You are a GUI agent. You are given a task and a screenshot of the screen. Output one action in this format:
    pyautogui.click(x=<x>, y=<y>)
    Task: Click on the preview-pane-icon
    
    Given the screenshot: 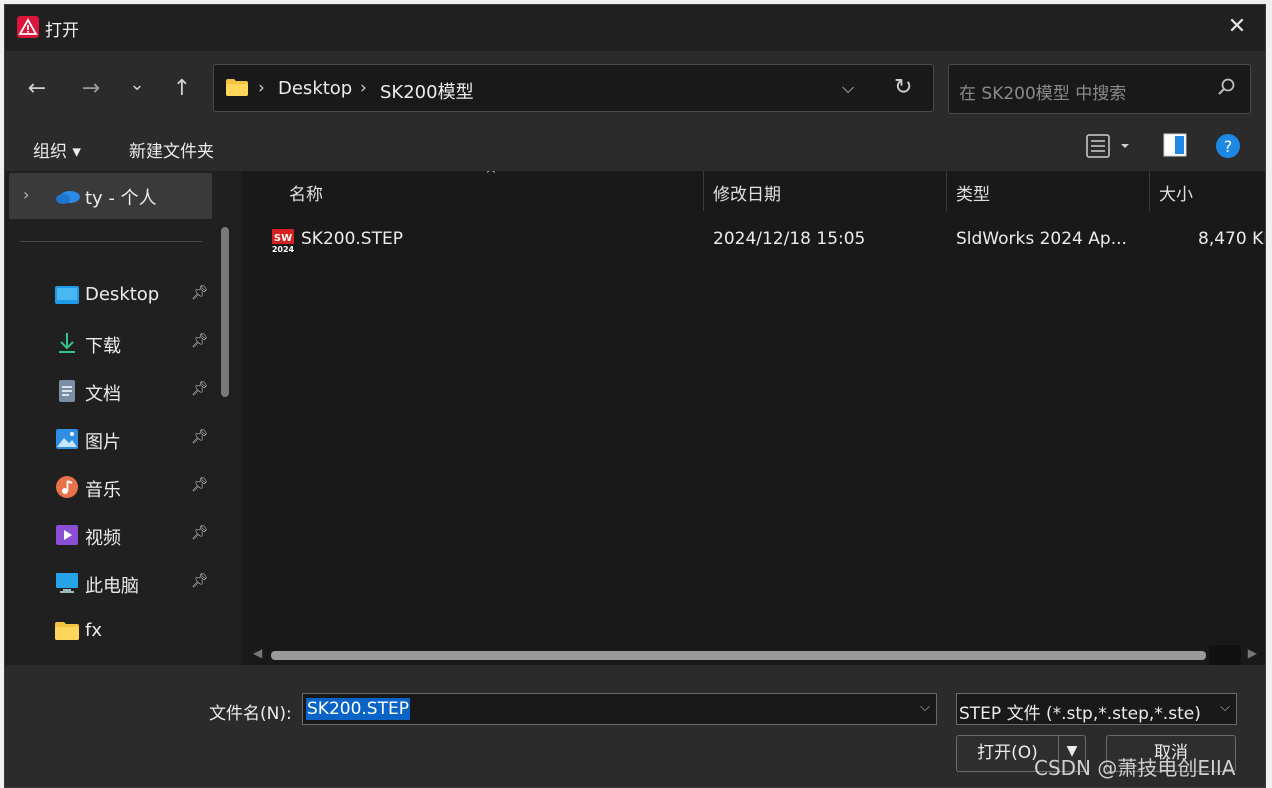 What is the action you would take?
    pyautogui.click(x=1175, y=145)
    